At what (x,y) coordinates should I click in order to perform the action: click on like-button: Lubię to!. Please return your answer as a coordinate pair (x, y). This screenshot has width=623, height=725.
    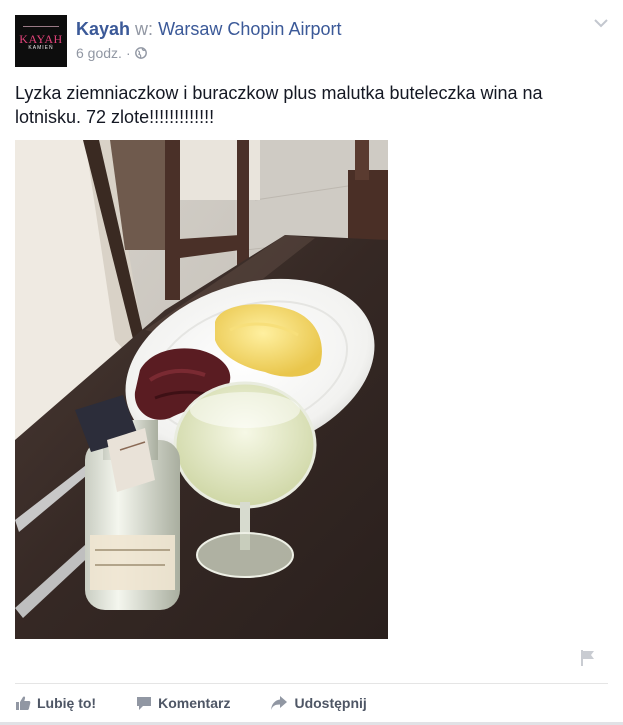
    Looking at the image, I should click on (55, 703).